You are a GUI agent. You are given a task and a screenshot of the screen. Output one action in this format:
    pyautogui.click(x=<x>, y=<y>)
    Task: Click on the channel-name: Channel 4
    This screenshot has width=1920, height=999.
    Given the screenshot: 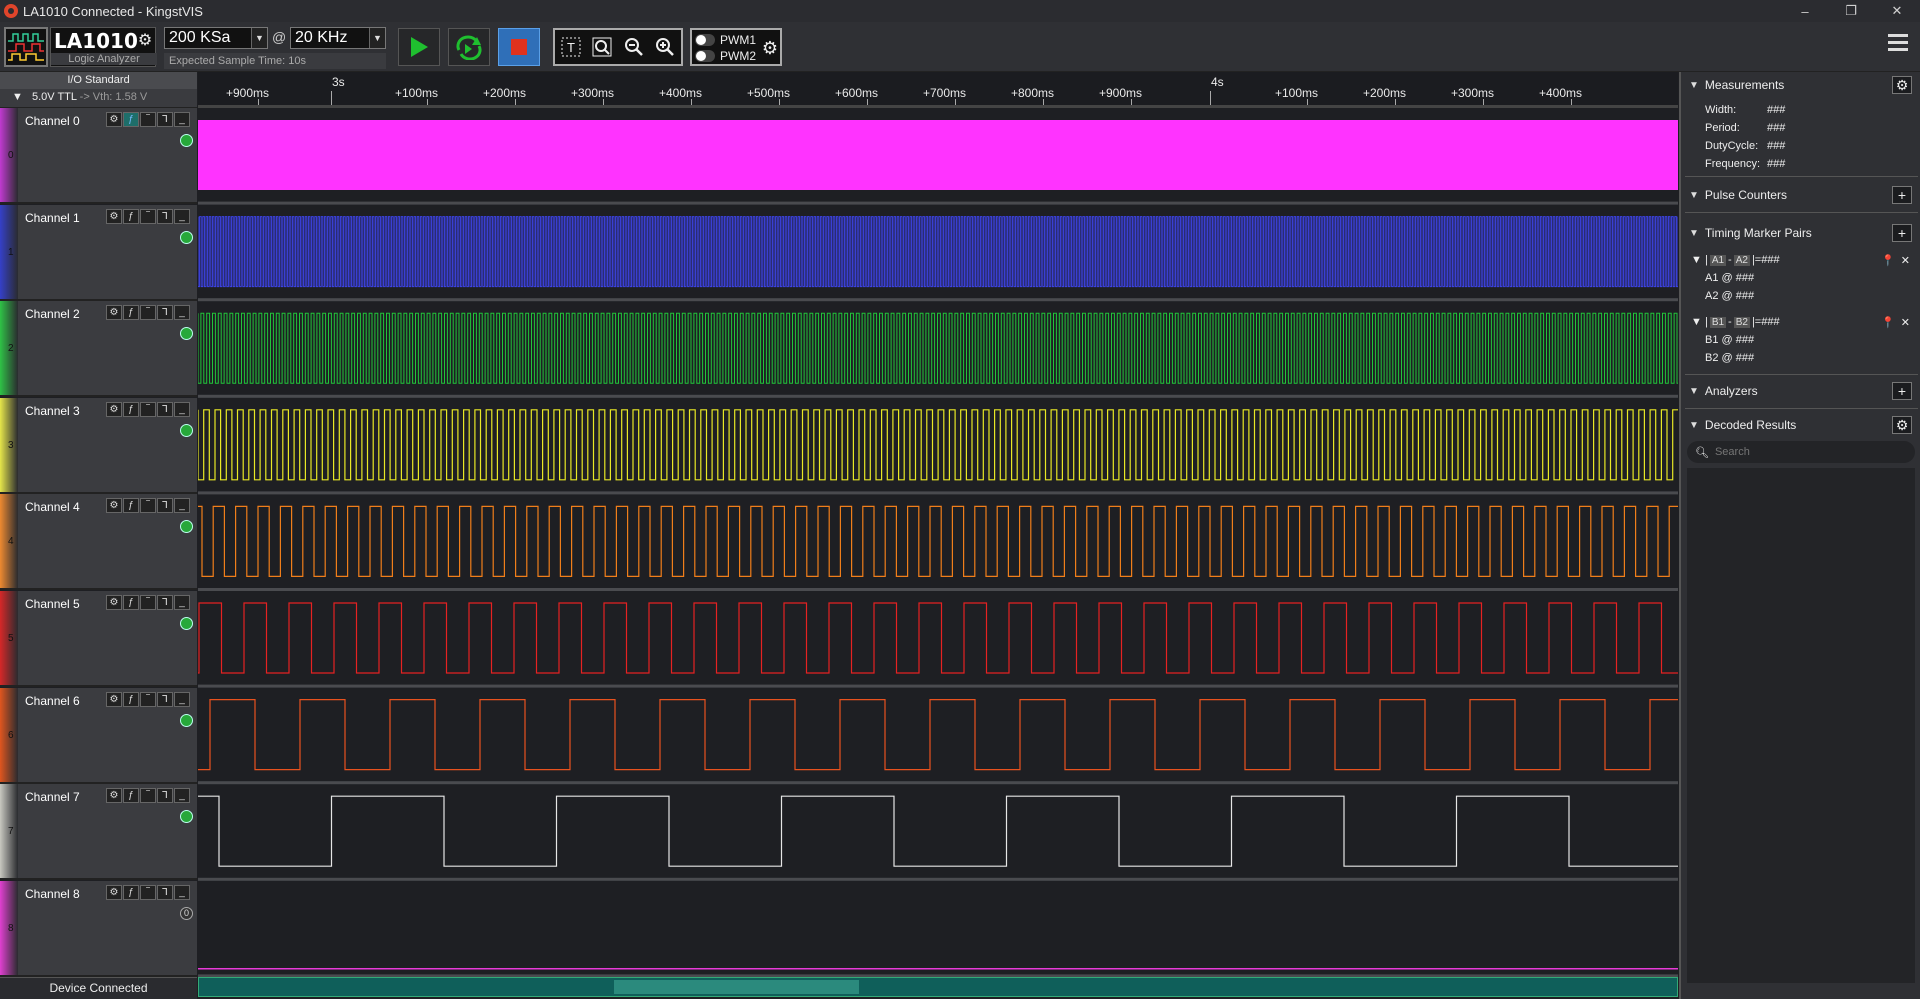 What is the action you would take?
    pyautogui.click(x=52, y=507)
    